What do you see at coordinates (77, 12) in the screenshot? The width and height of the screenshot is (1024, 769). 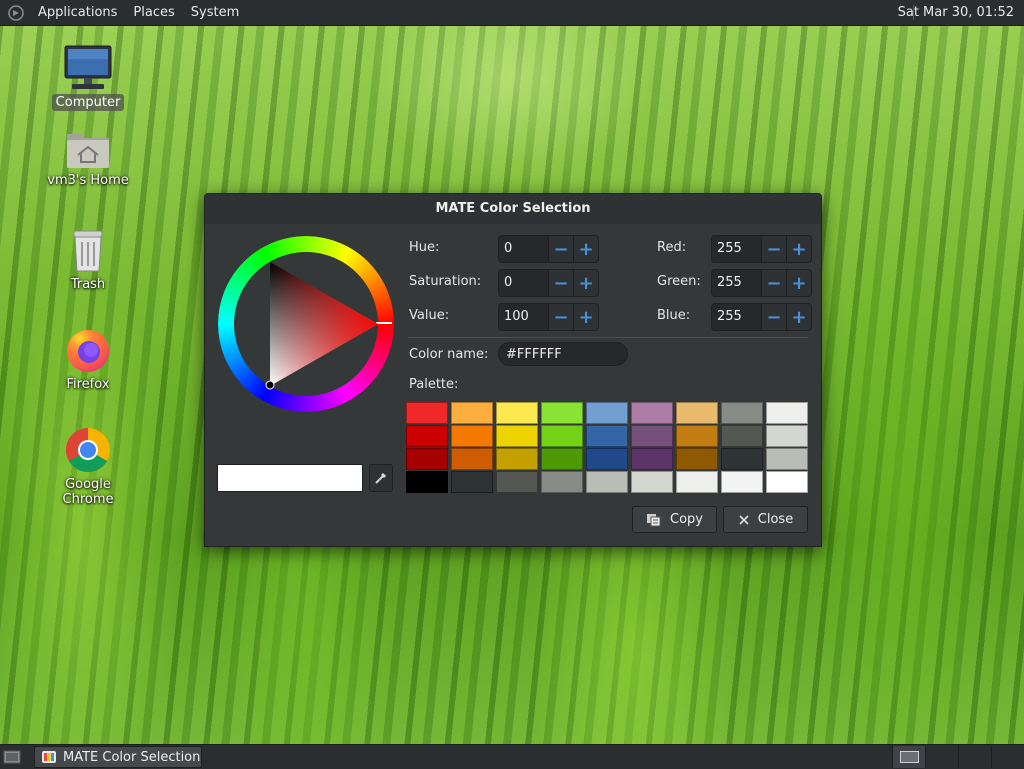 I see `applications-menu: Applications` at bounding box center [77, 12].